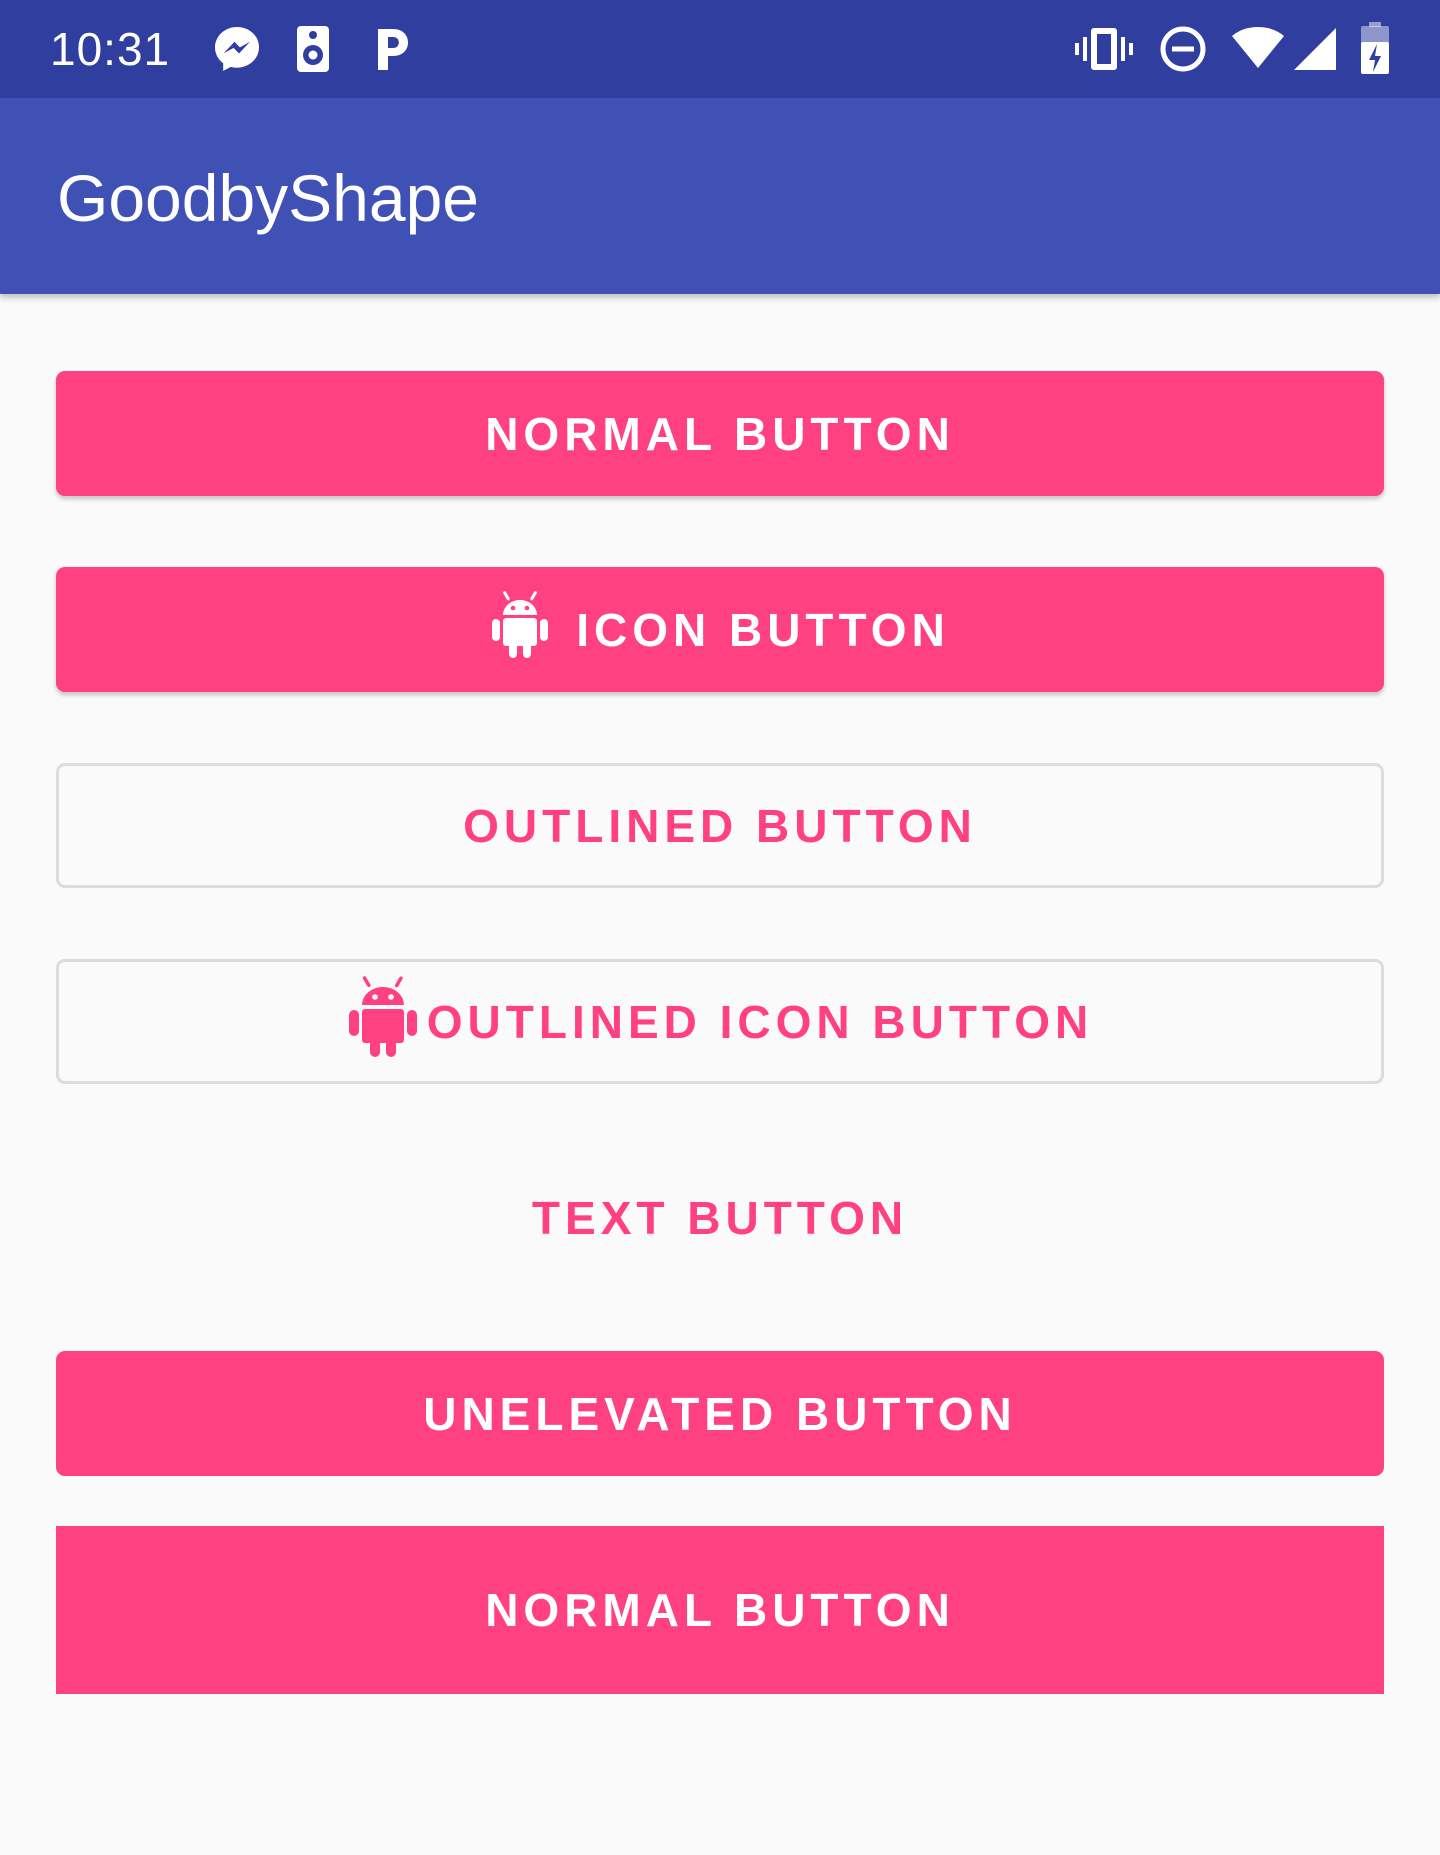 The height and width of the screenshot is (1855, 1440). I want to click on messenger-icon, so click(237, 49).